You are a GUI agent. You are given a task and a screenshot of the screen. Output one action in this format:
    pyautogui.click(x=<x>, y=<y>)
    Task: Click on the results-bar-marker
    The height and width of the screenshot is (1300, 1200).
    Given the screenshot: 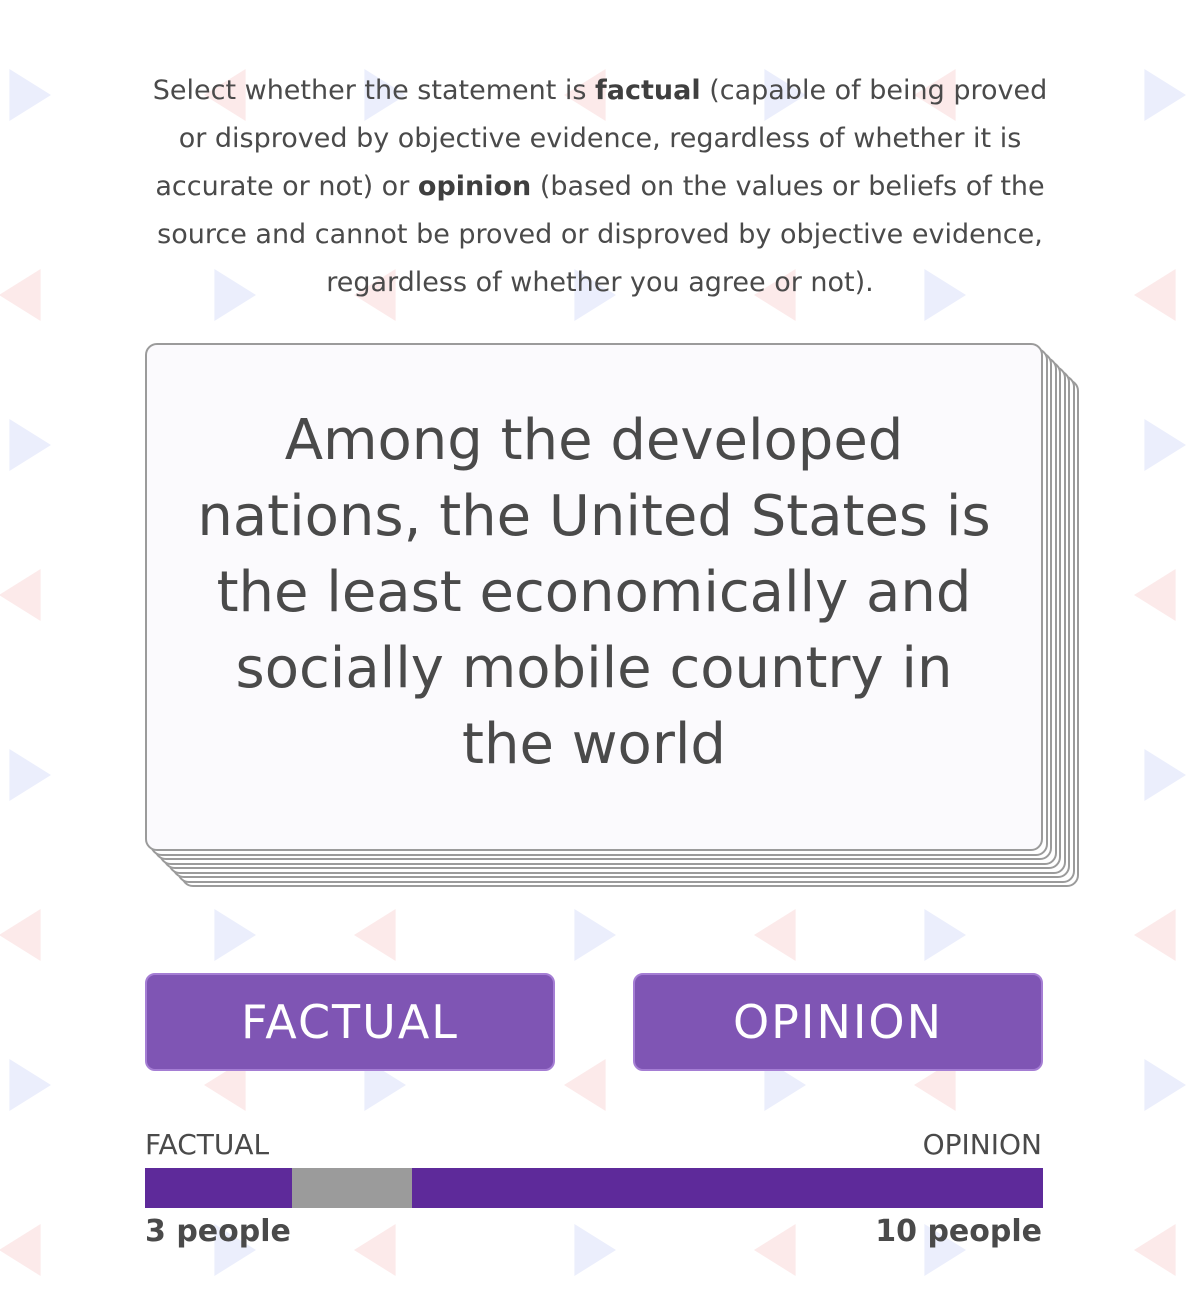 What is the action you would take?
    pyautogui.click(x=352, y=1188)
    